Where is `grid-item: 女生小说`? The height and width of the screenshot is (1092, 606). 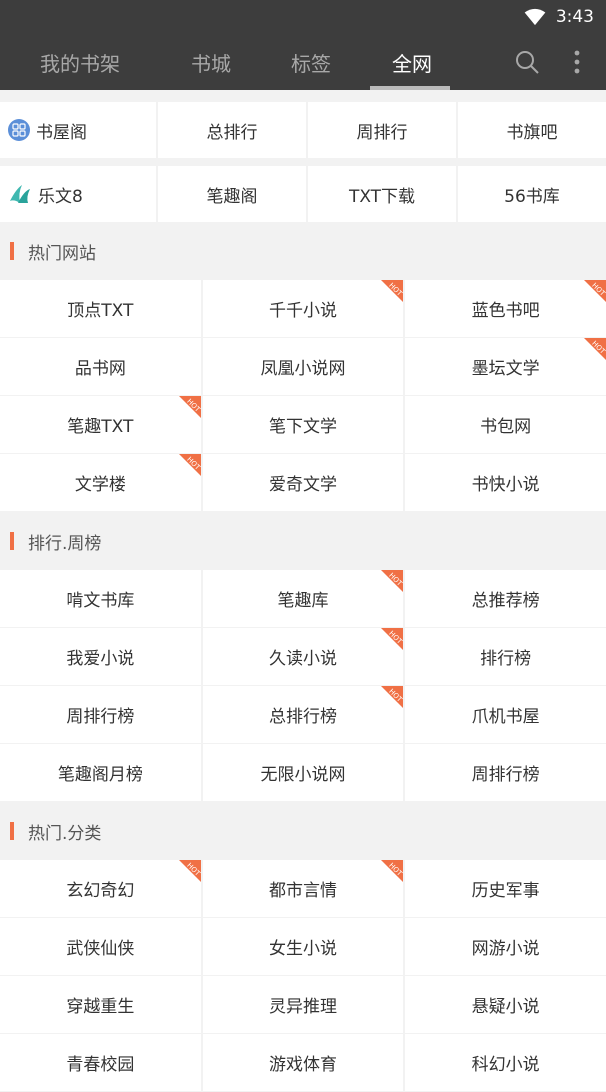 grid-item: 女生小说 is located at coordinates (303, 946).